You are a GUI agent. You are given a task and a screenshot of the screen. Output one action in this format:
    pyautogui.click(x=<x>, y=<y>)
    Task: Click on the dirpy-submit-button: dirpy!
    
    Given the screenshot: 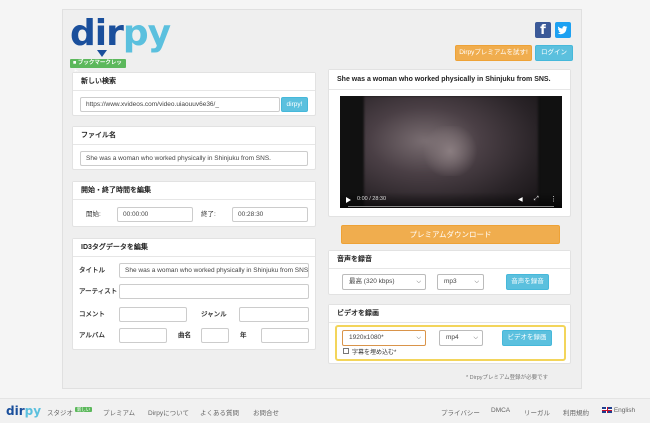 What is the action you would take?
    pyautogui.click(x=294, y=104)
    